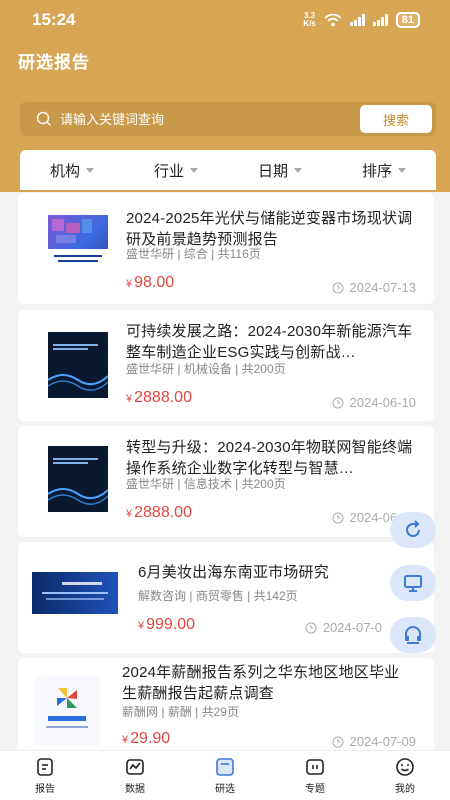 The width and height of the screenshot is (450, 800). I want to click on desktop-float-button, so click(413, 583).